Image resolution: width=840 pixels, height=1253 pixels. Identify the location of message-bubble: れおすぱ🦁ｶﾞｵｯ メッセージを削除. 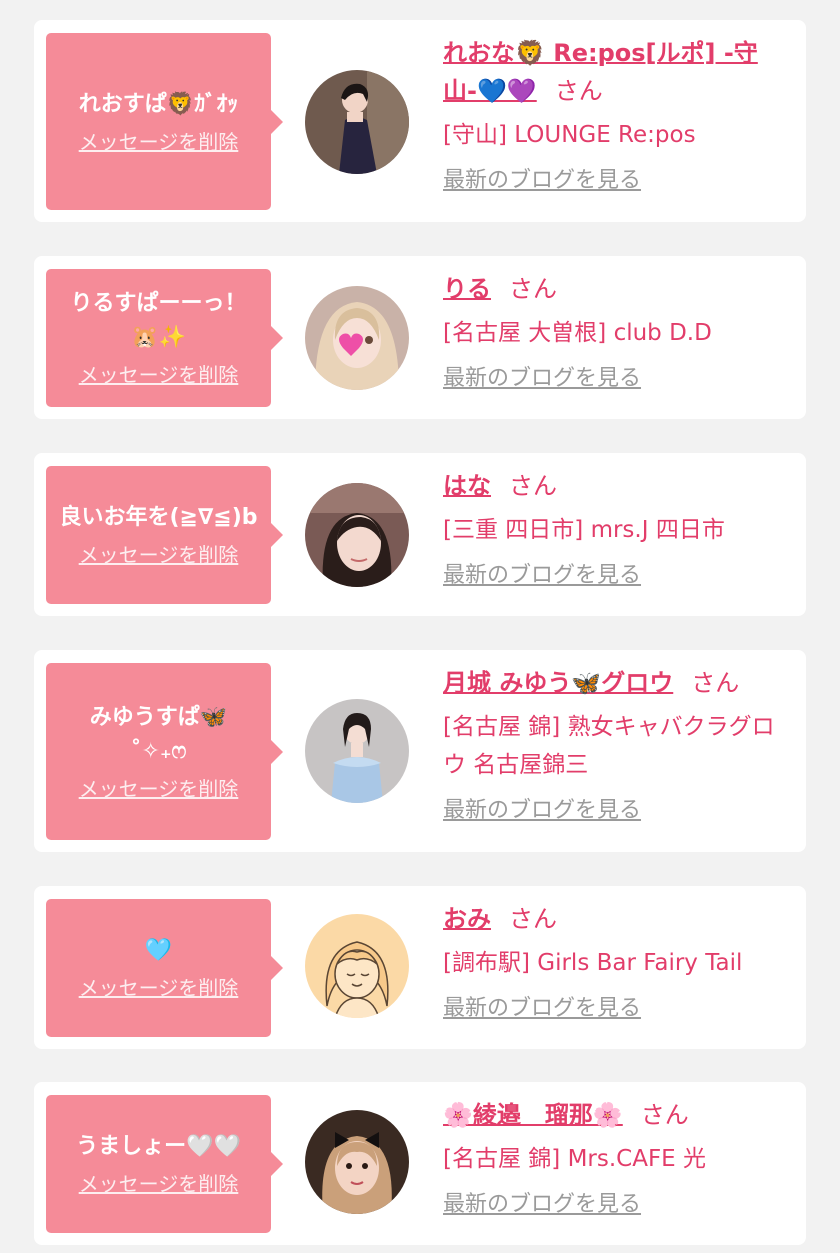
(164, 121).